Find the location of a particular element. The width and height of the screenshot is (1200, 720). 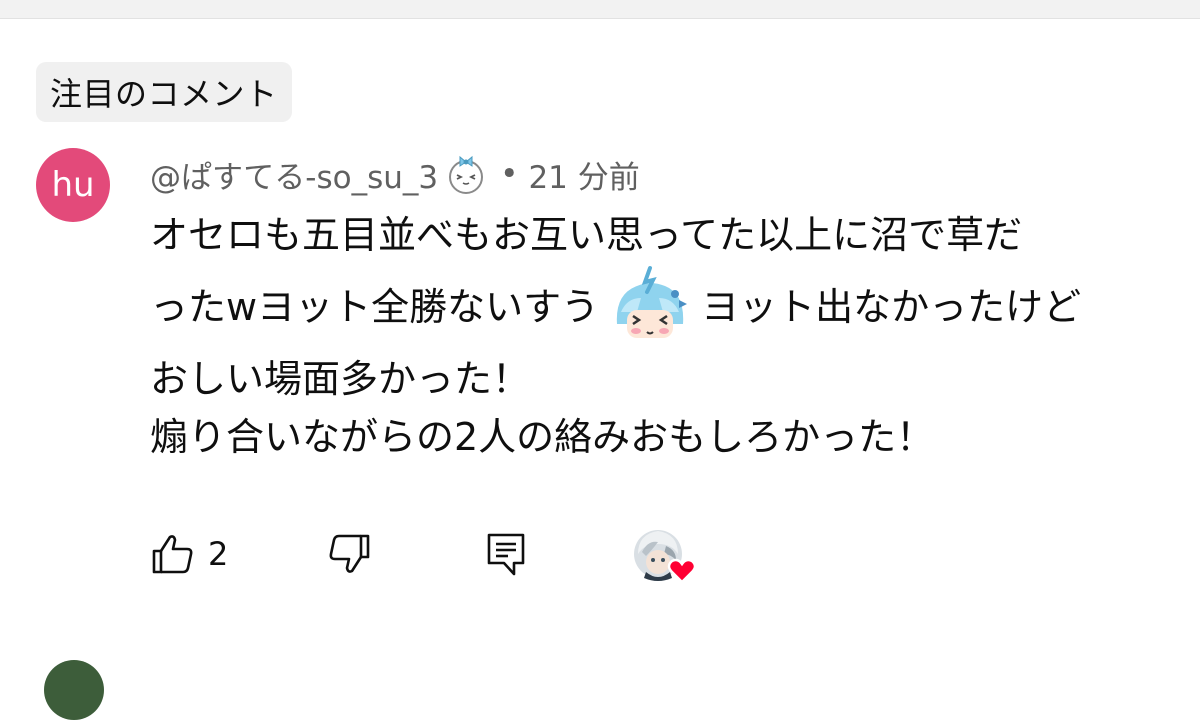

comment-actions: 2 is located at coordinates (500, 554).